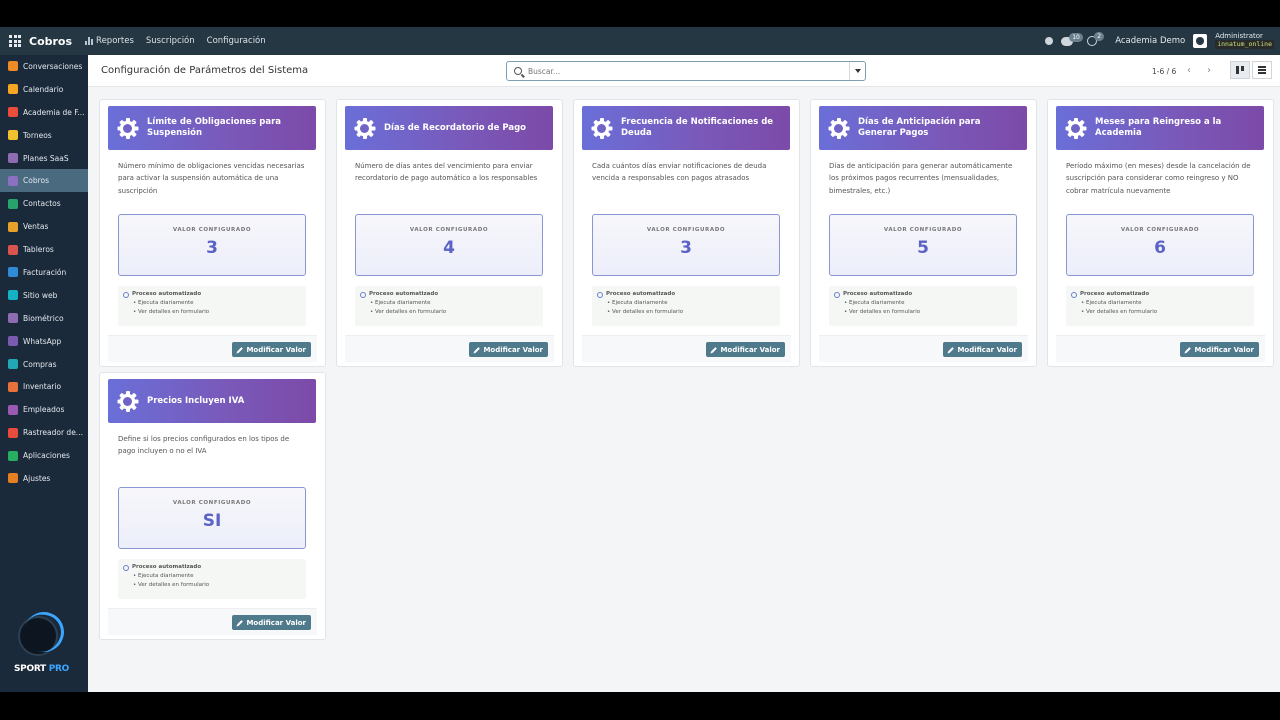 The image size is (1280, 720). I want to click on sidebar-item: Facturación, so click(44, 272).